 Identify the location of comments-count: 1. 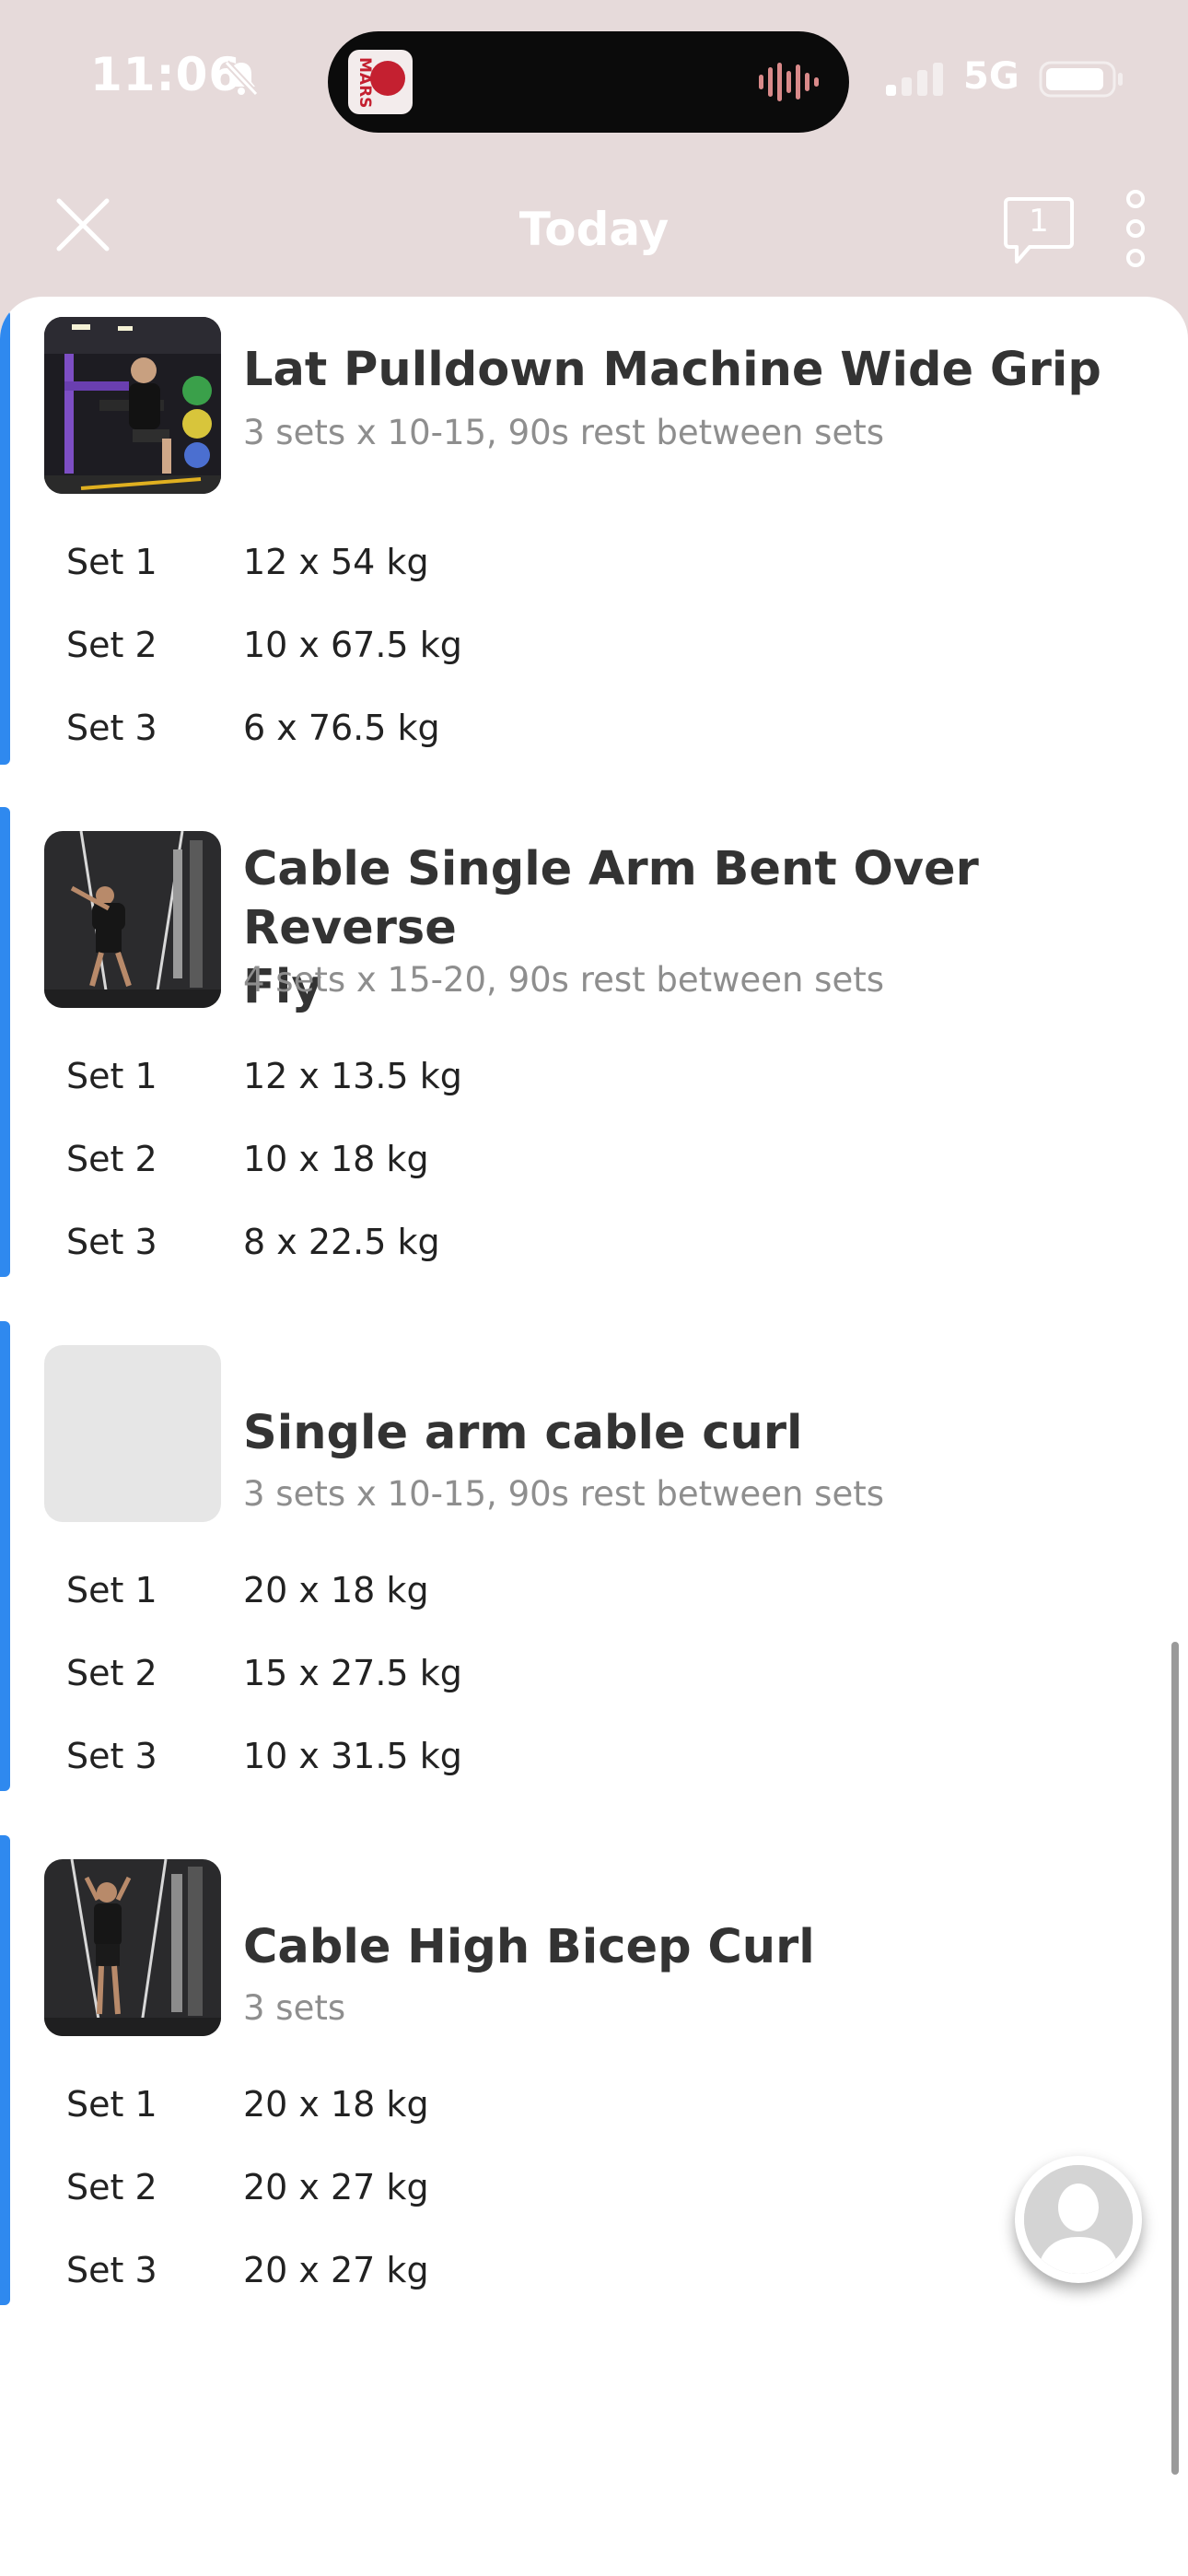
(1039, 221).